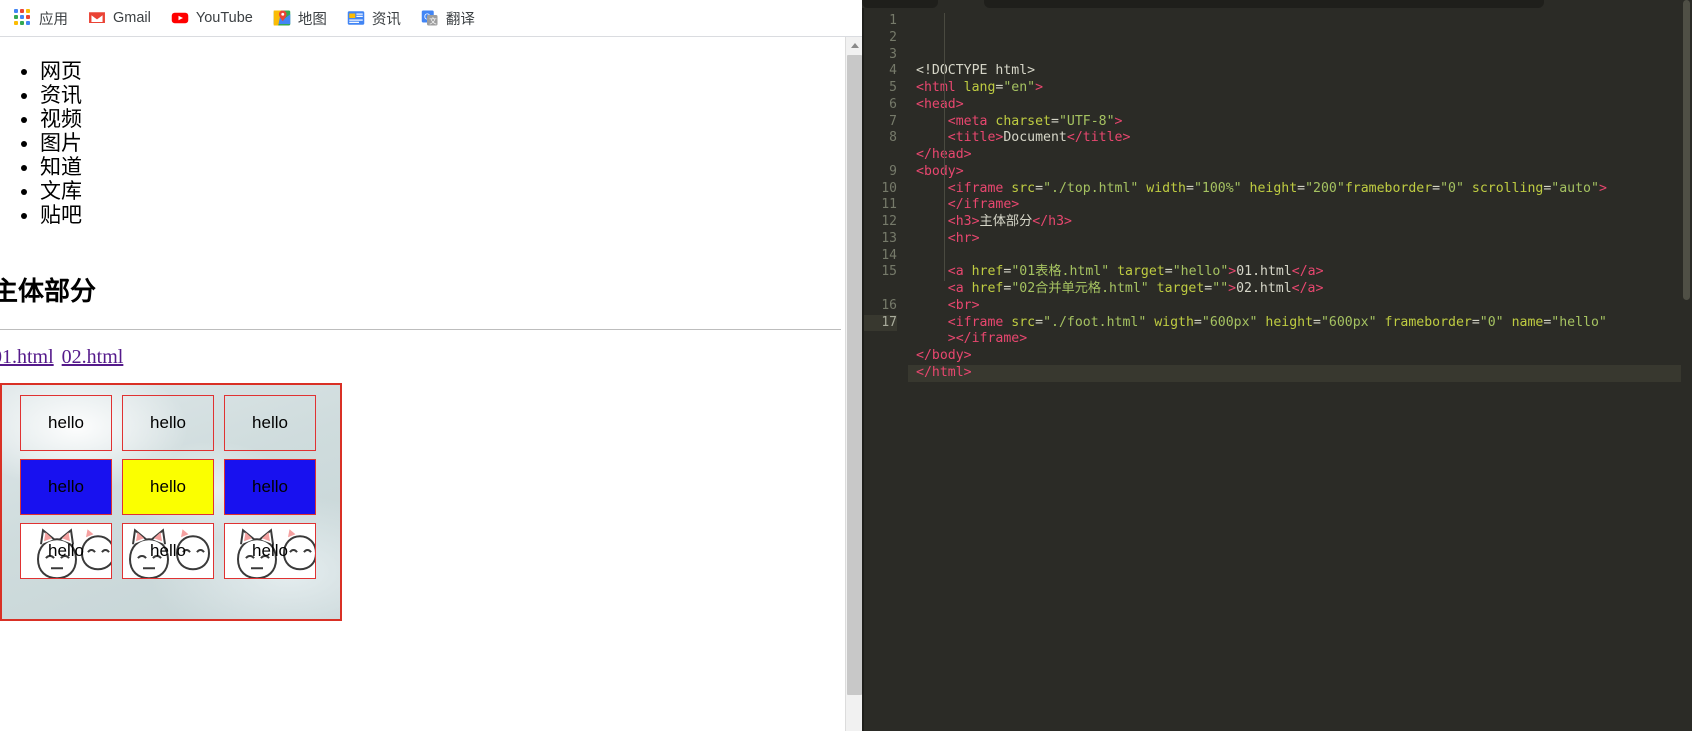 This screenshot has height=731, width=1692. I want to click on list-item: 图片, so click(441, 143).